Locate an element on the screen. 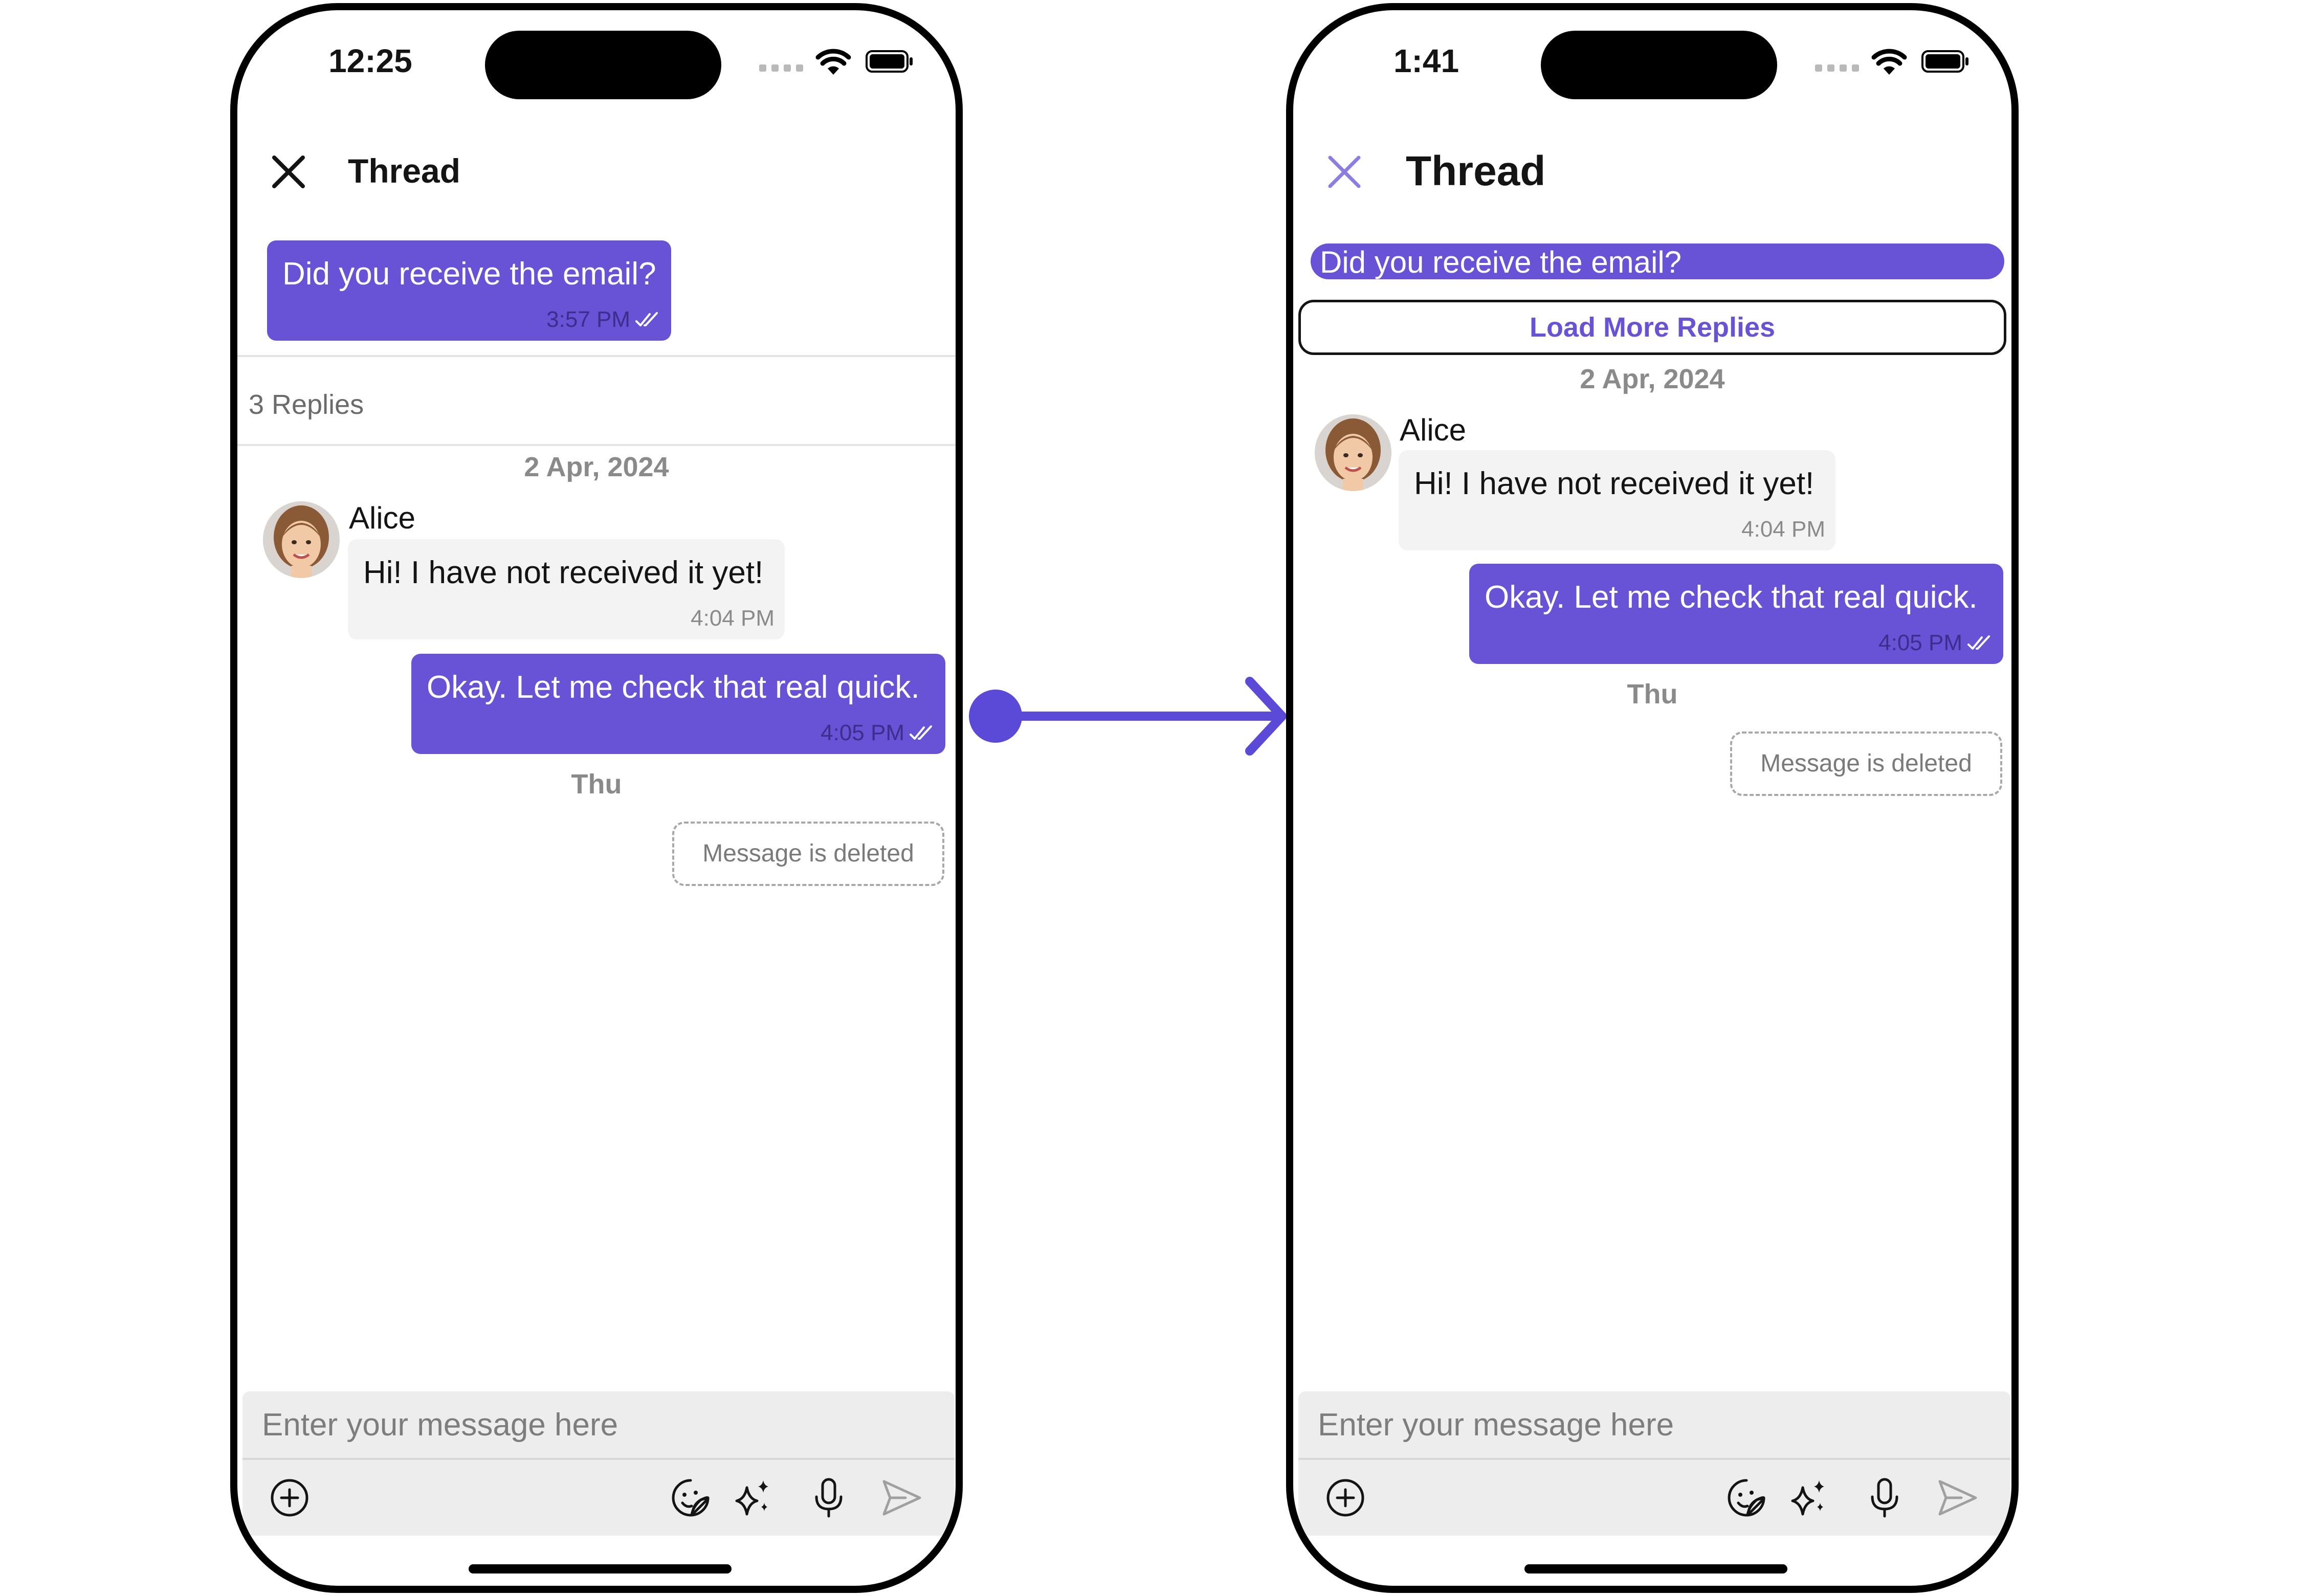 The image size is (2301, 1596). parent-message-bubble: Did you receive the email? 3:57 PM is located at coordinates (469, 290).